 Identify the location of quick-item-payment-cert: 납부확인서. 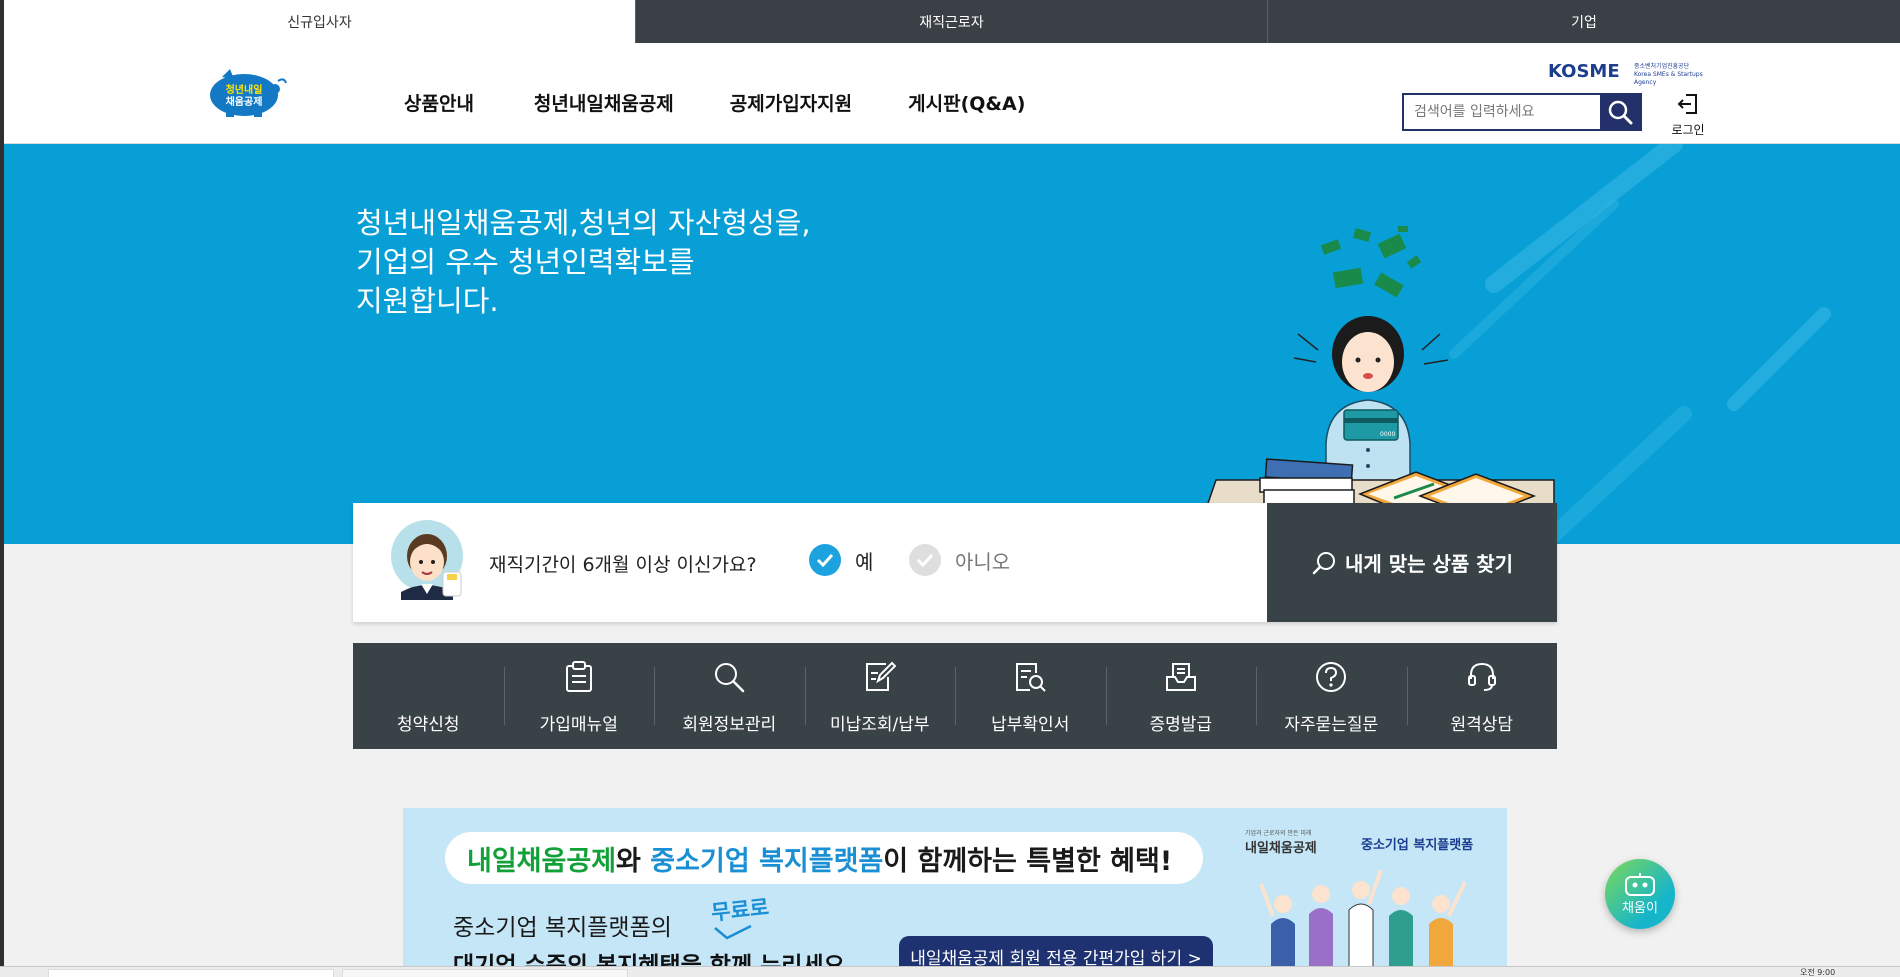
(1030, 696).